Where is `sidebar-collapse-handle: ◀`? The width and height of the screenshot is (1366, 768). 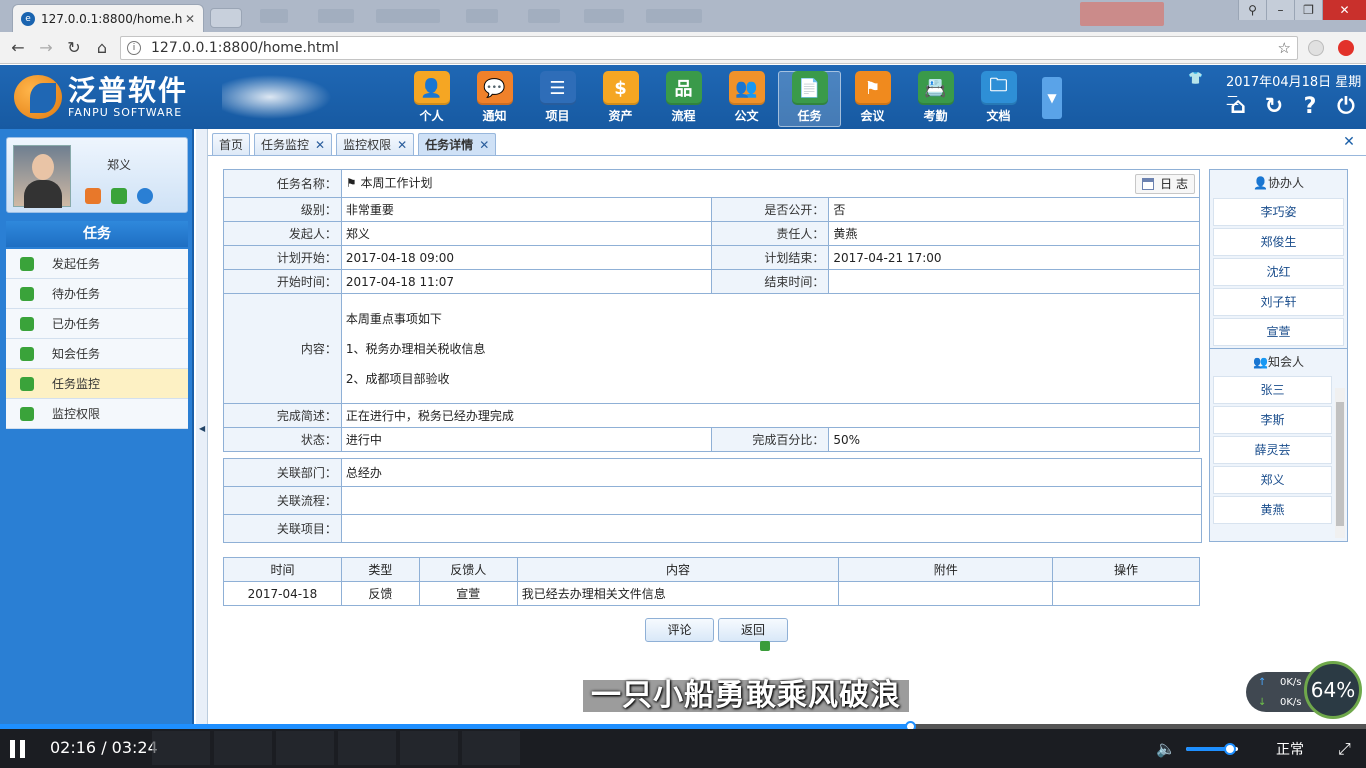 sidebar-collapse-handle: ◀ is located at coordinates (202, 428).